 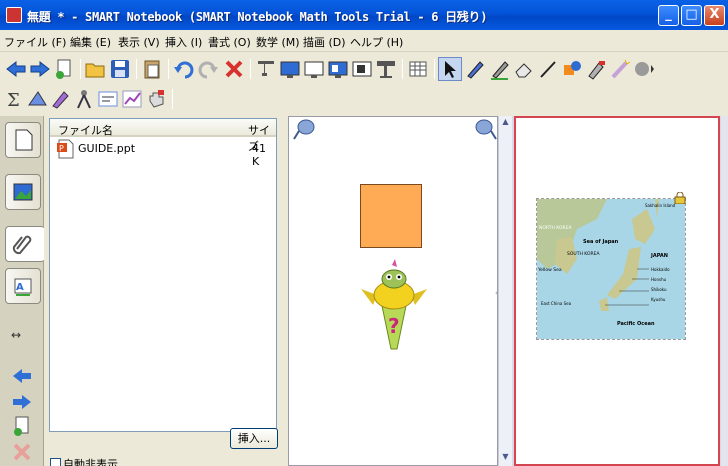 I want to click on math-shapes-icon, so click(x=38, y=99).